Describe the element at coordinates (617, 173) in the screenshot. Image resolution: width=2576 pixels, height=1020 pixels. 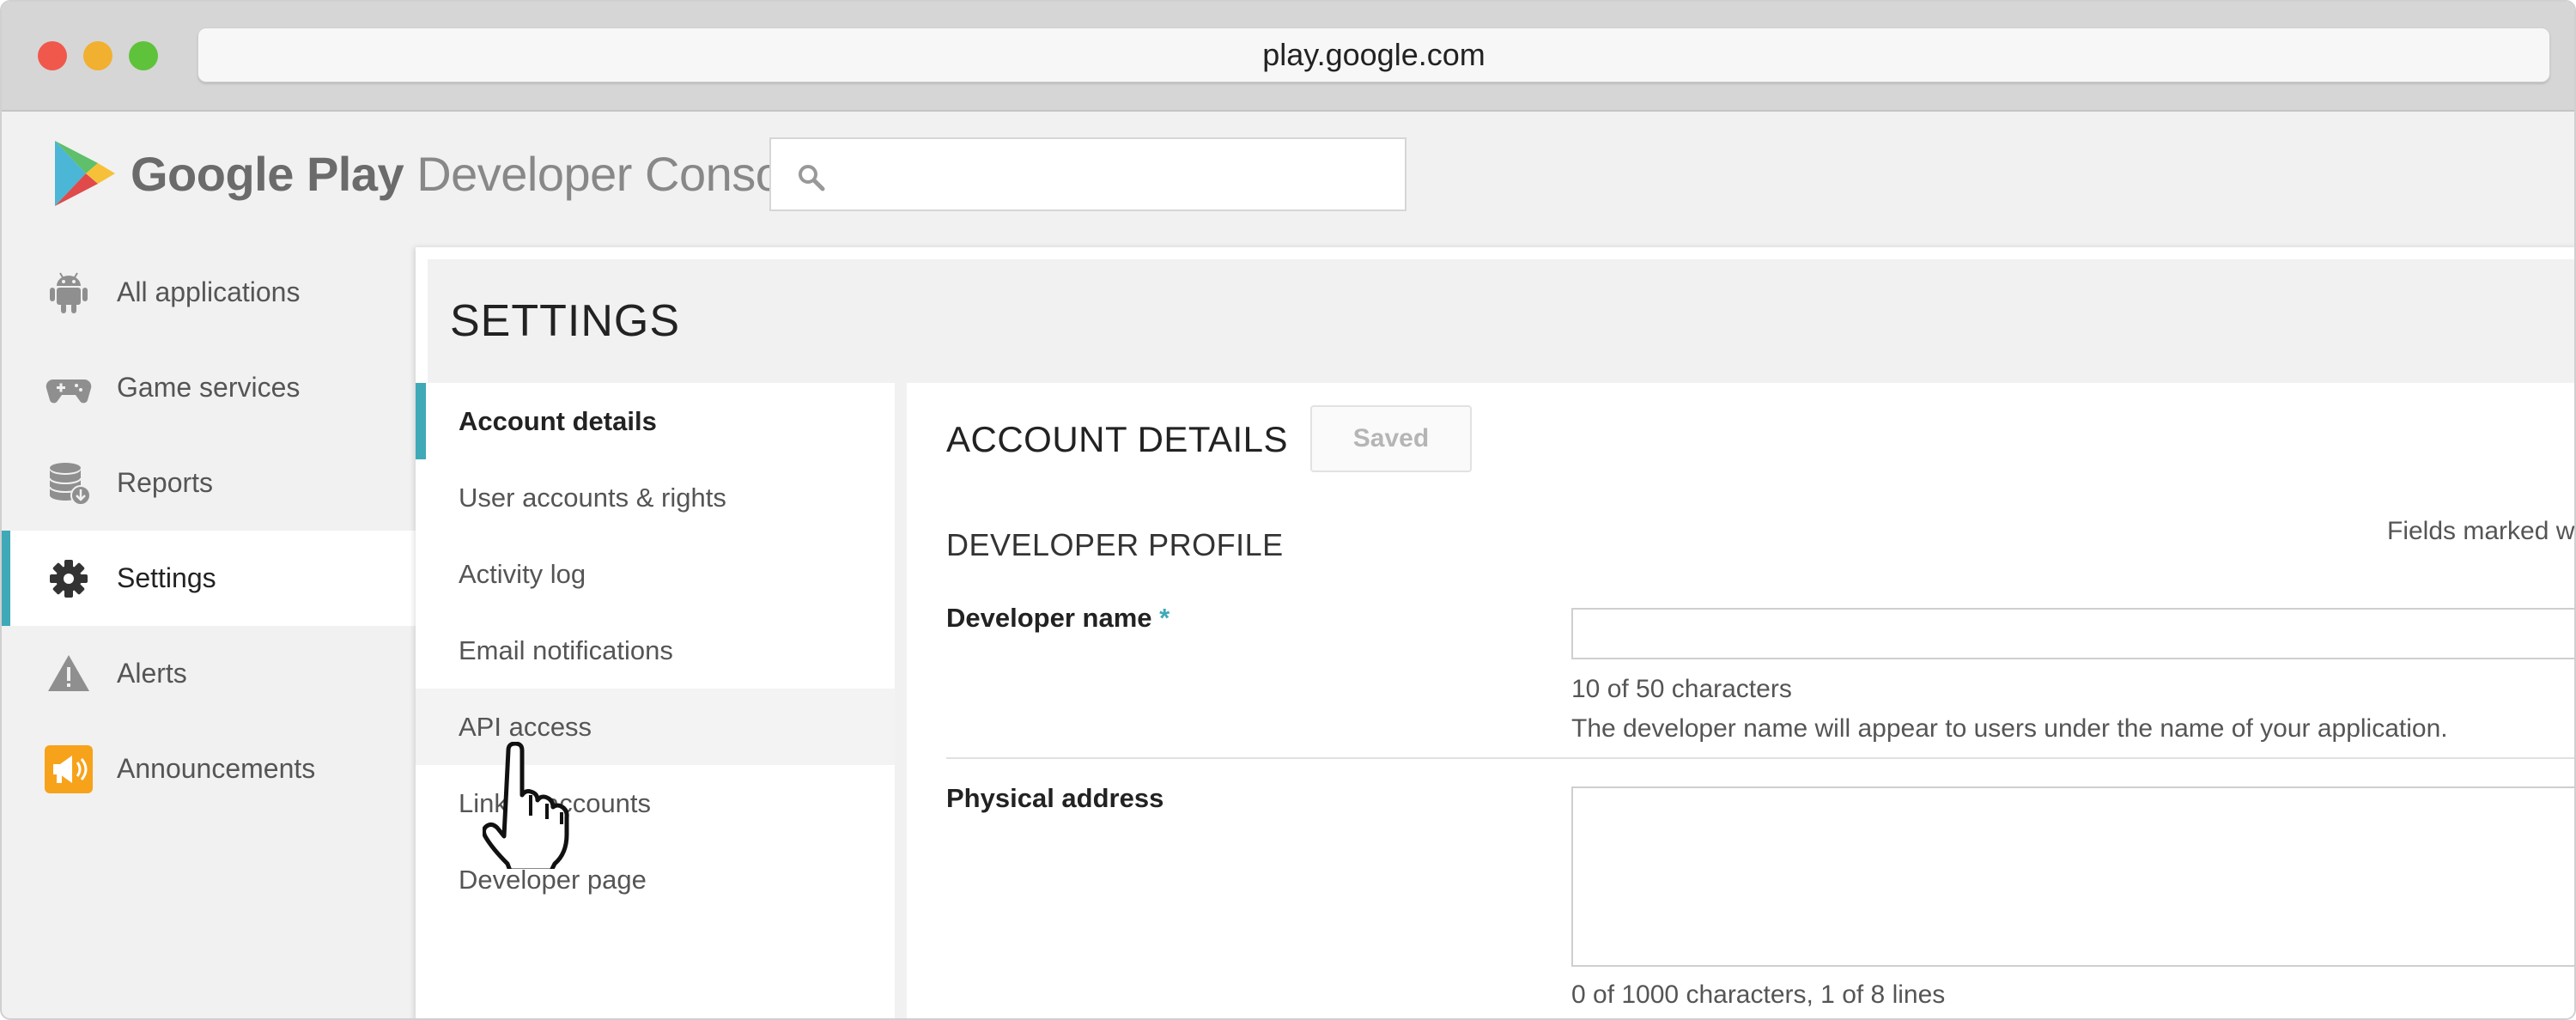
I see `logo-product: Developer Console` at that location.